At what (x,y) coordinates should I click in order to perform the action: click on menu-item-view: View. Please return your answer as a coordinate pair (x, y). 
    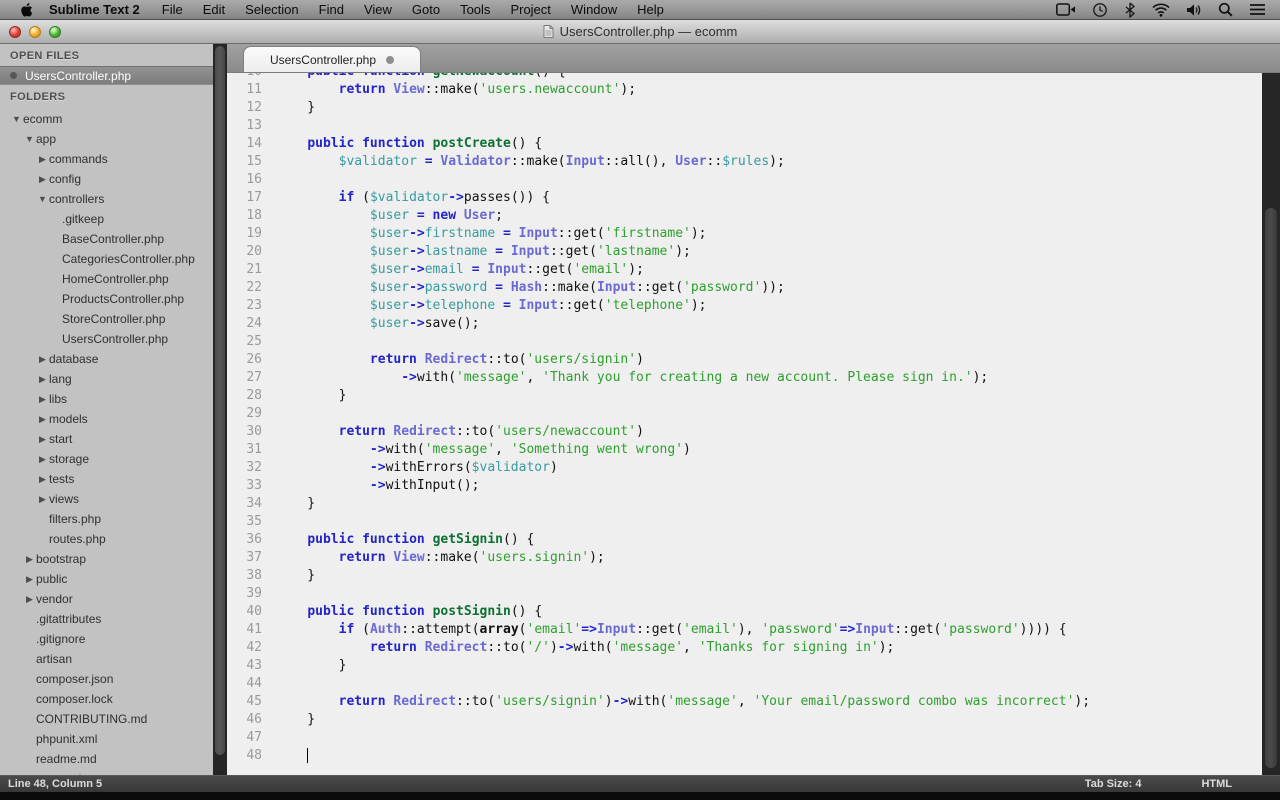
    Looking at the image, I should click on (378, 9).